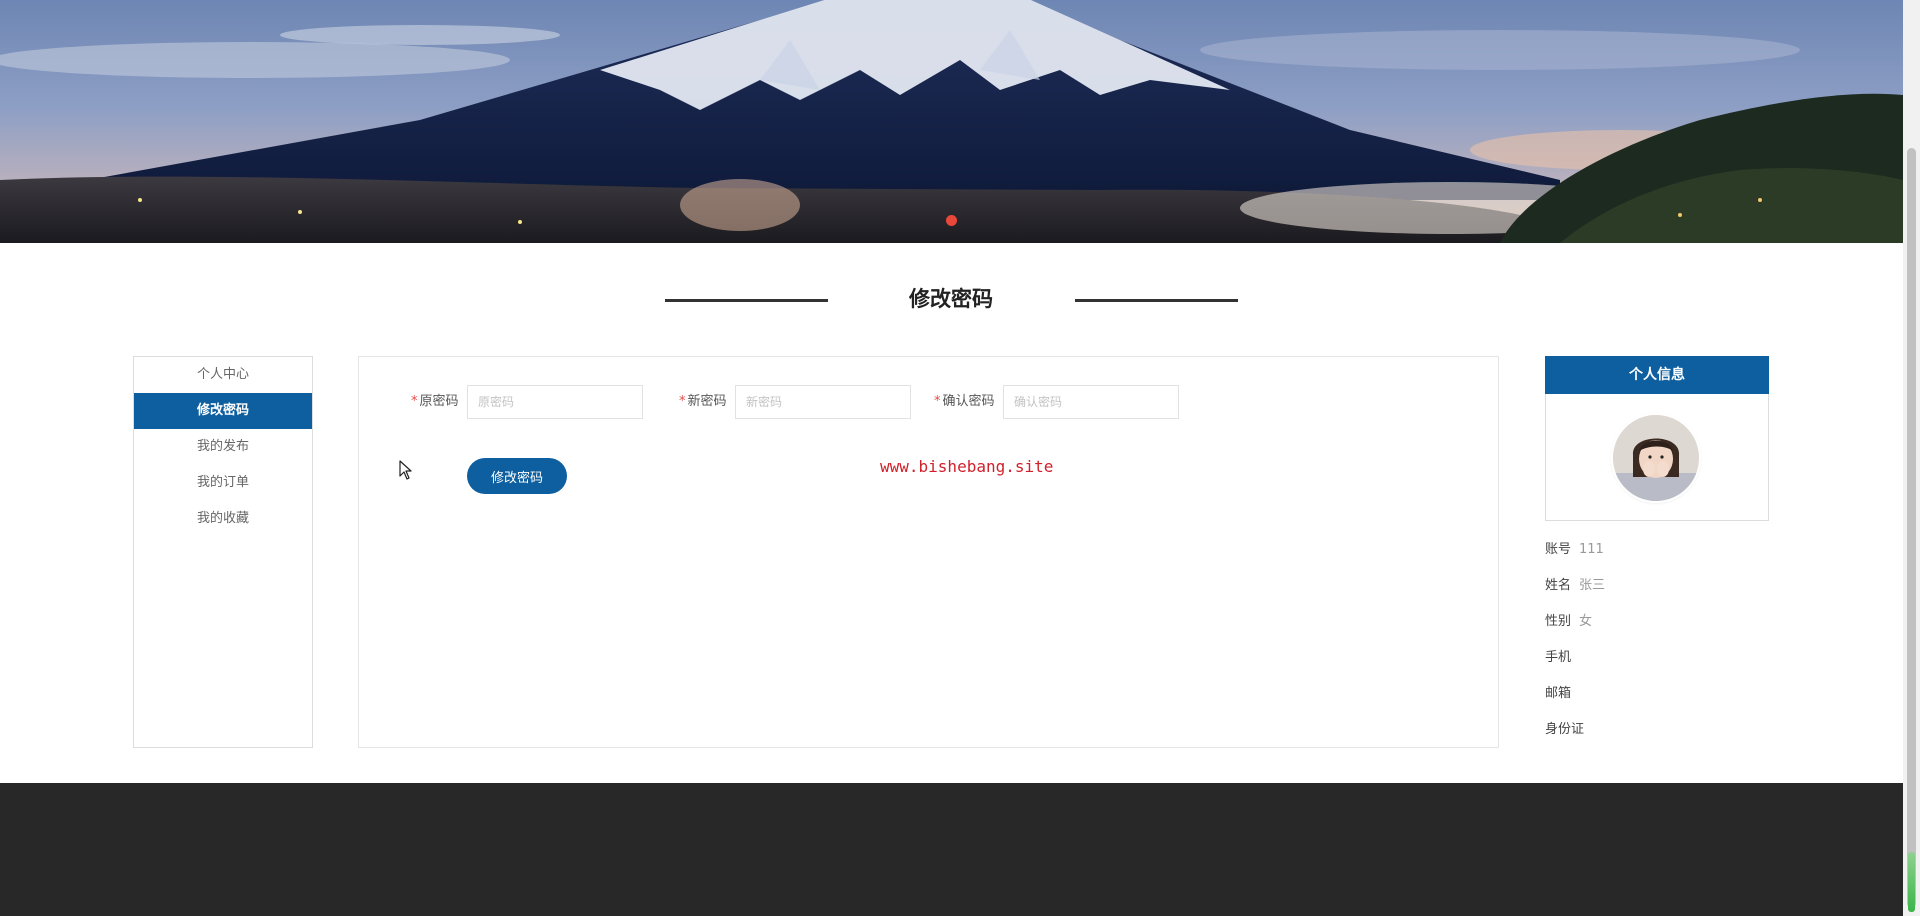 Image resolution: width=1920 pixels, height=916 pixels. I want to click on confirm-password-label-text: 确认密码, so click(968, 401).